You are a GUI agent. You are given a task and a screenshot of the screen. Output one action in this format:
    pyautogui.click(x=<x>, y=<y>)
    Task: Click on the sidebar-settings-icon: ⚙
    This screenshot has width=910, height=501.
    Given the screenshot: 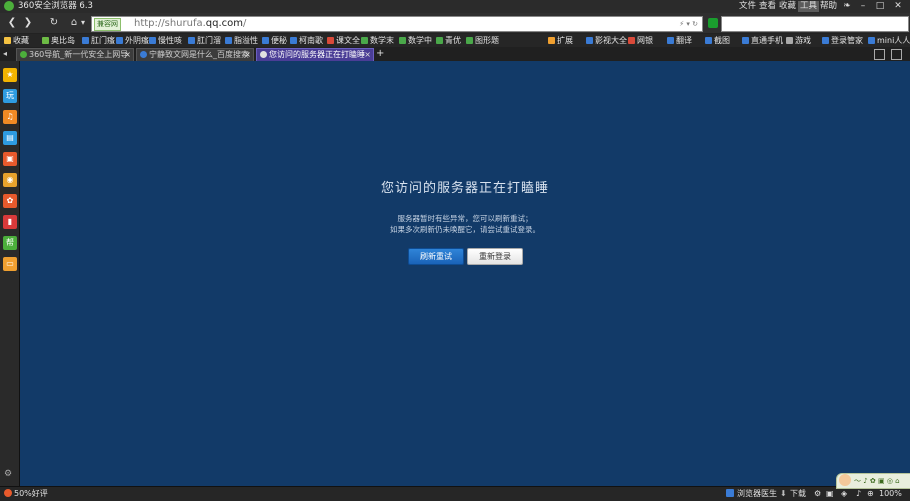 What is the action you would take?
    pyautogui.click(x=8, y=474)
    